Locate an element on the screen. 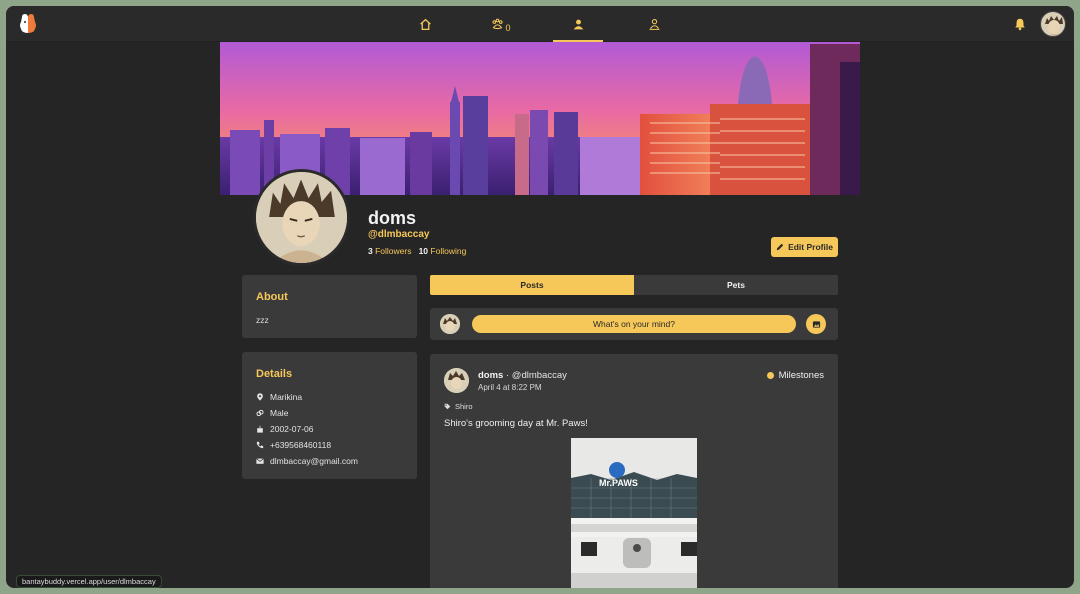  home-icon is located at coordinates (425, 24).